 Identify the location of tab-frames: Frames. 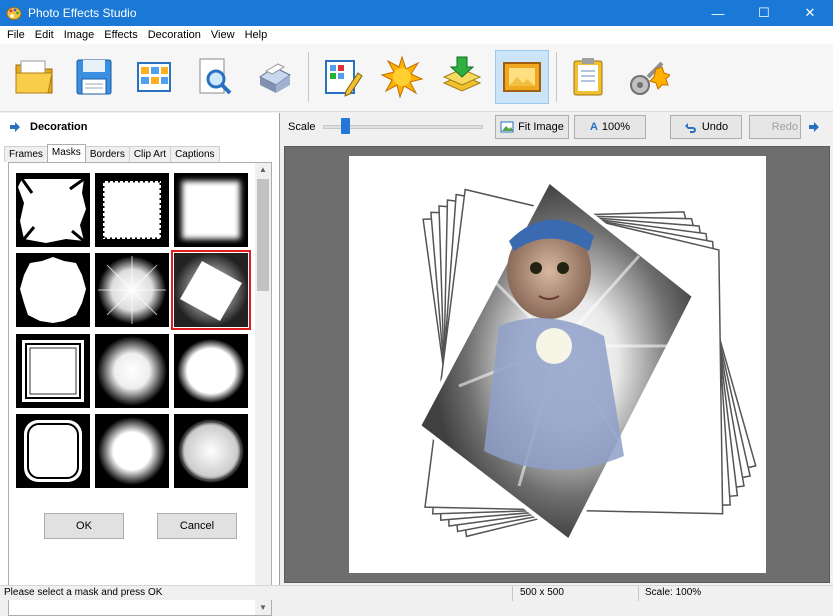
(26, 154).